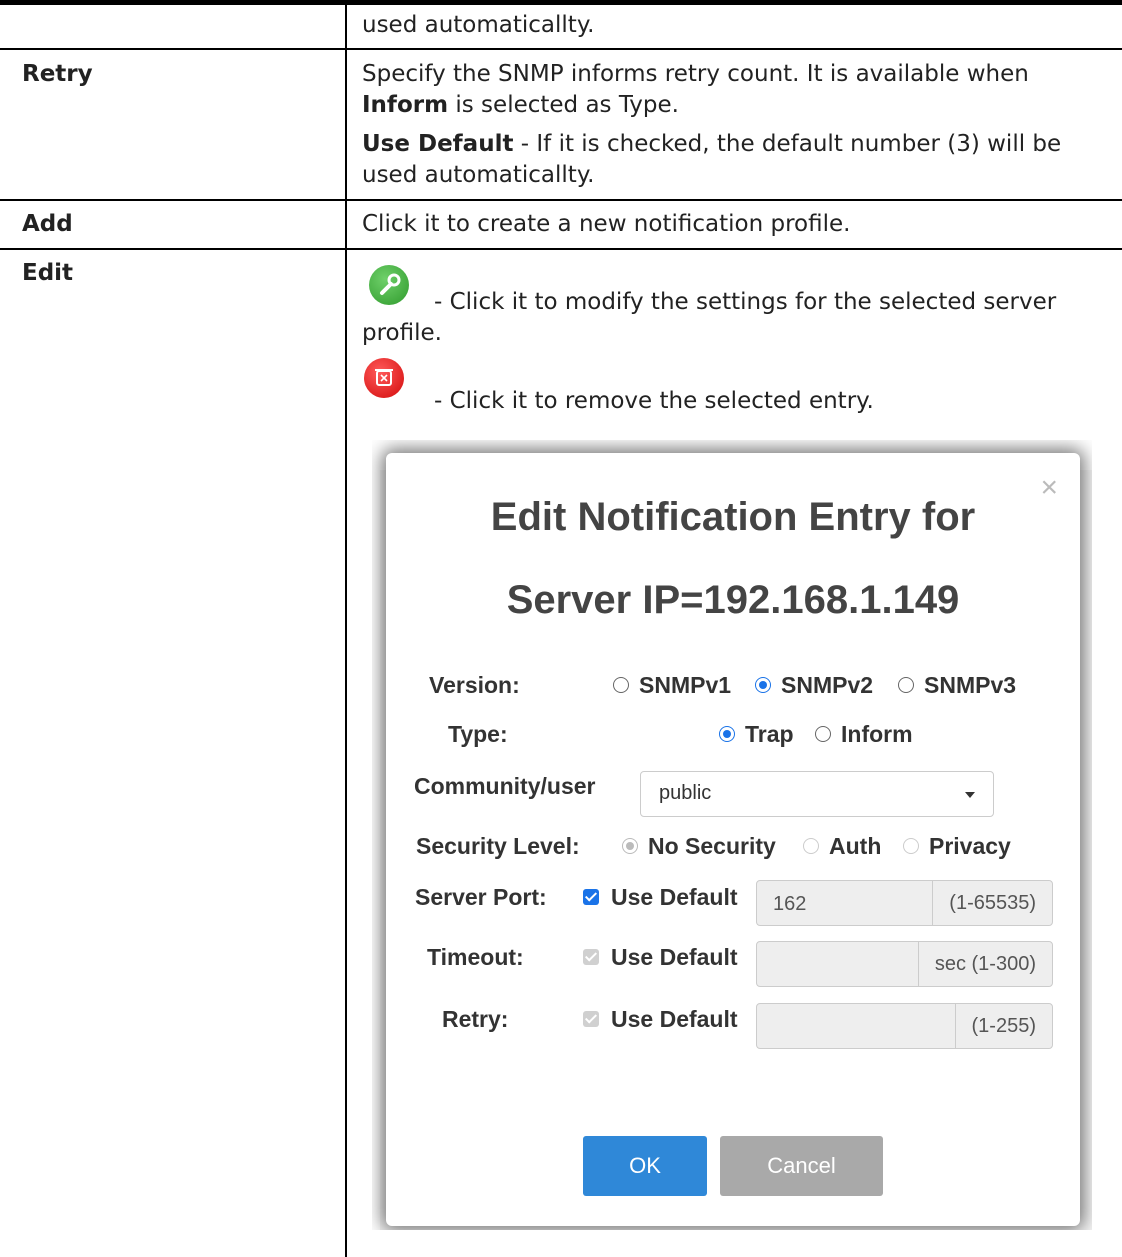  What do you see at coordinates (384, 378) in the screenshot?
I see `trash-icon` at bounding box center [384, 378].